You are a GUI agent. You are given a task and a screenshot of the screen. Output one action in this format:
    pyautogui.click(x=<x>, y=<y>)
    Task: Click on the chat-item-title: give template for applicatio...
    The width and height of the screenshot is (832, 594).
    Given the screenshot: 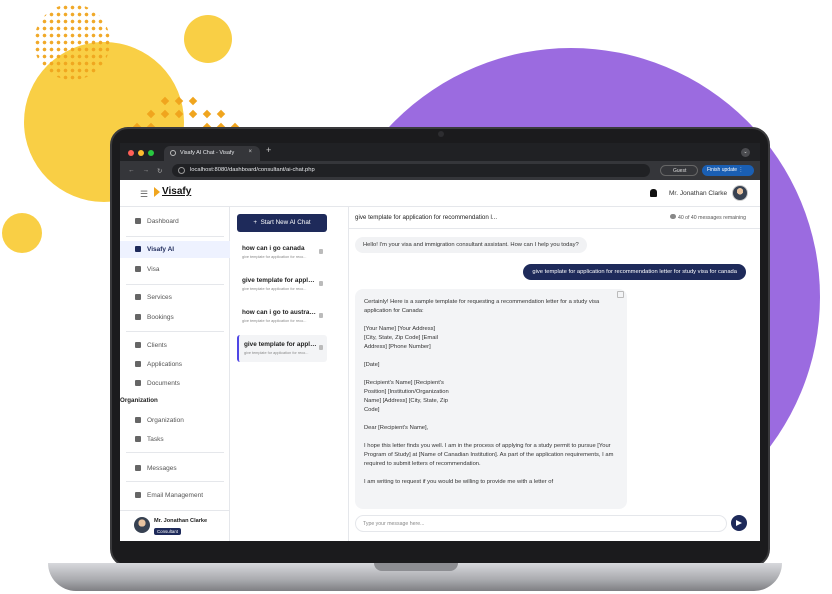 What is the action you would take?
    pyautogui.click(x=279, y=280)
    